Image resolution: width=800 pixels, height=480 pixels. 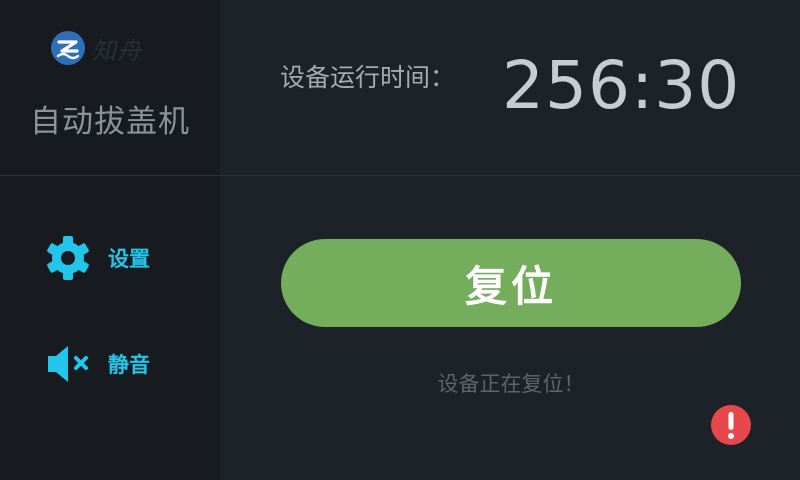 I want to click on brand-panel: 知舟 自动拔盖机, so click(x=110, y=87).